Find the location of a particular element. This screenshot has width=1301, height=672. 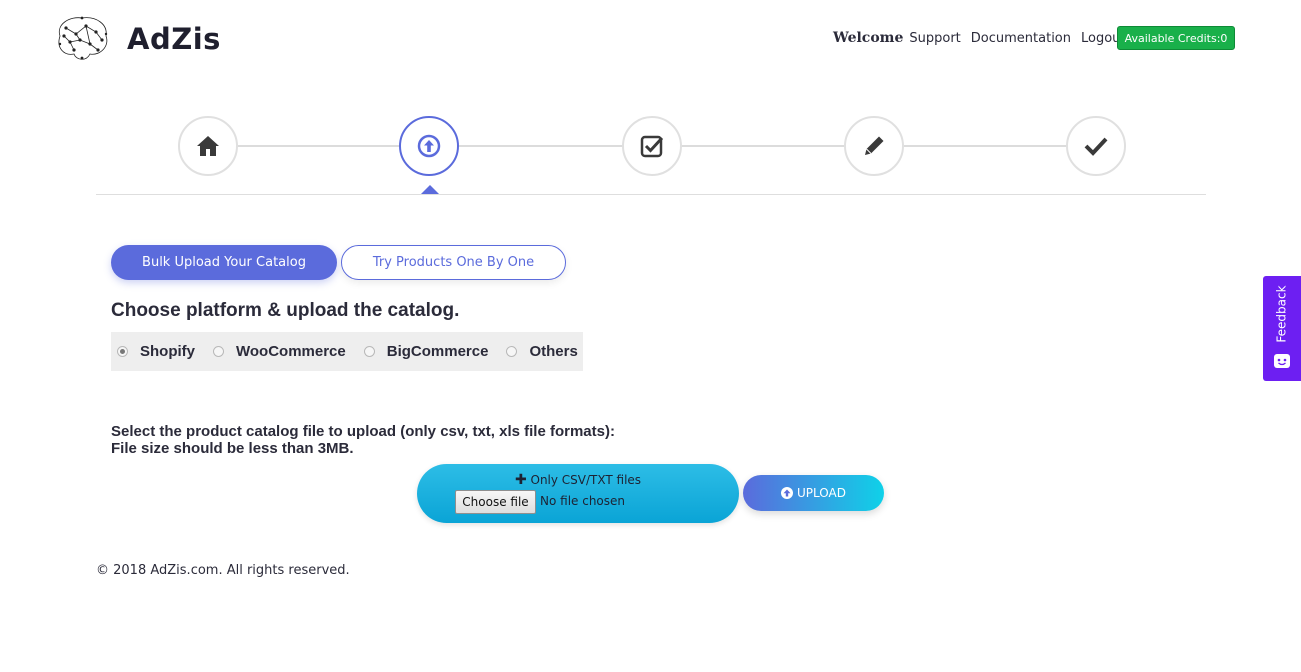

instructions-line-size: File size should be less than 3MB. is located at coordinates (232, 448).